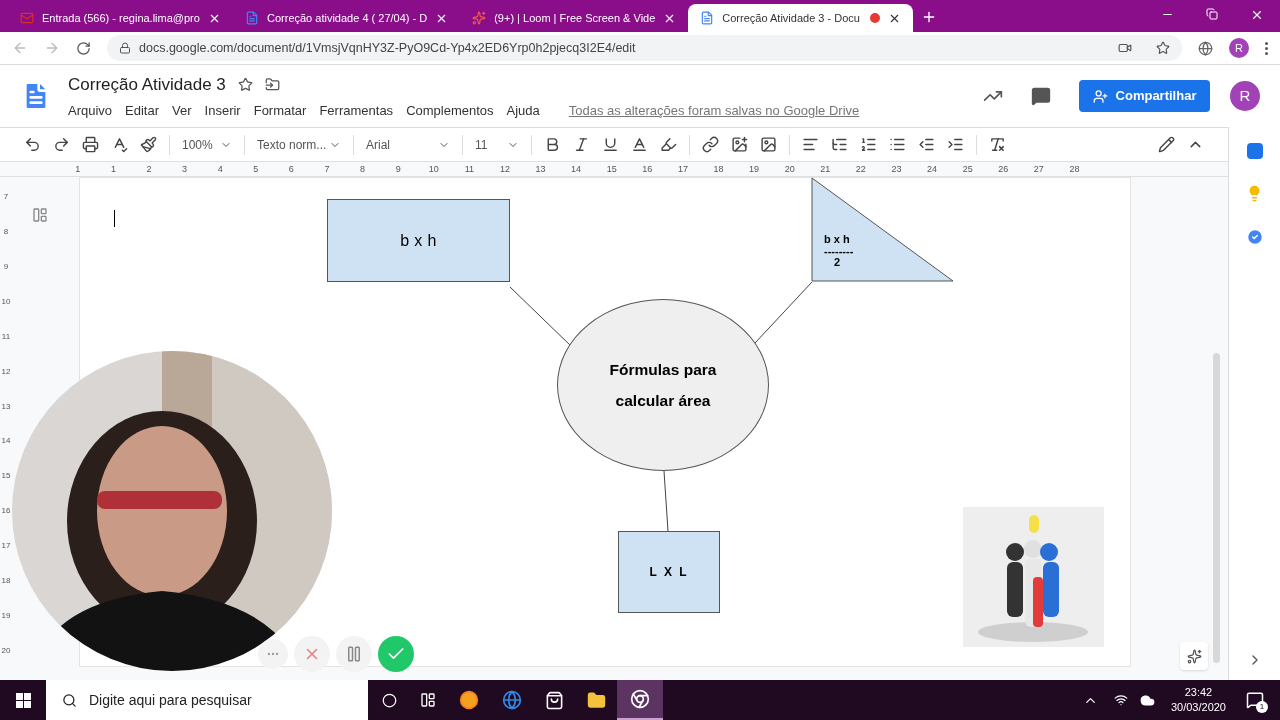 The width and height of the screenshot is (1280, 720). I want to click on save-status-link: Todas as alterações foram salvas no Google Drive, so click(714, 111).